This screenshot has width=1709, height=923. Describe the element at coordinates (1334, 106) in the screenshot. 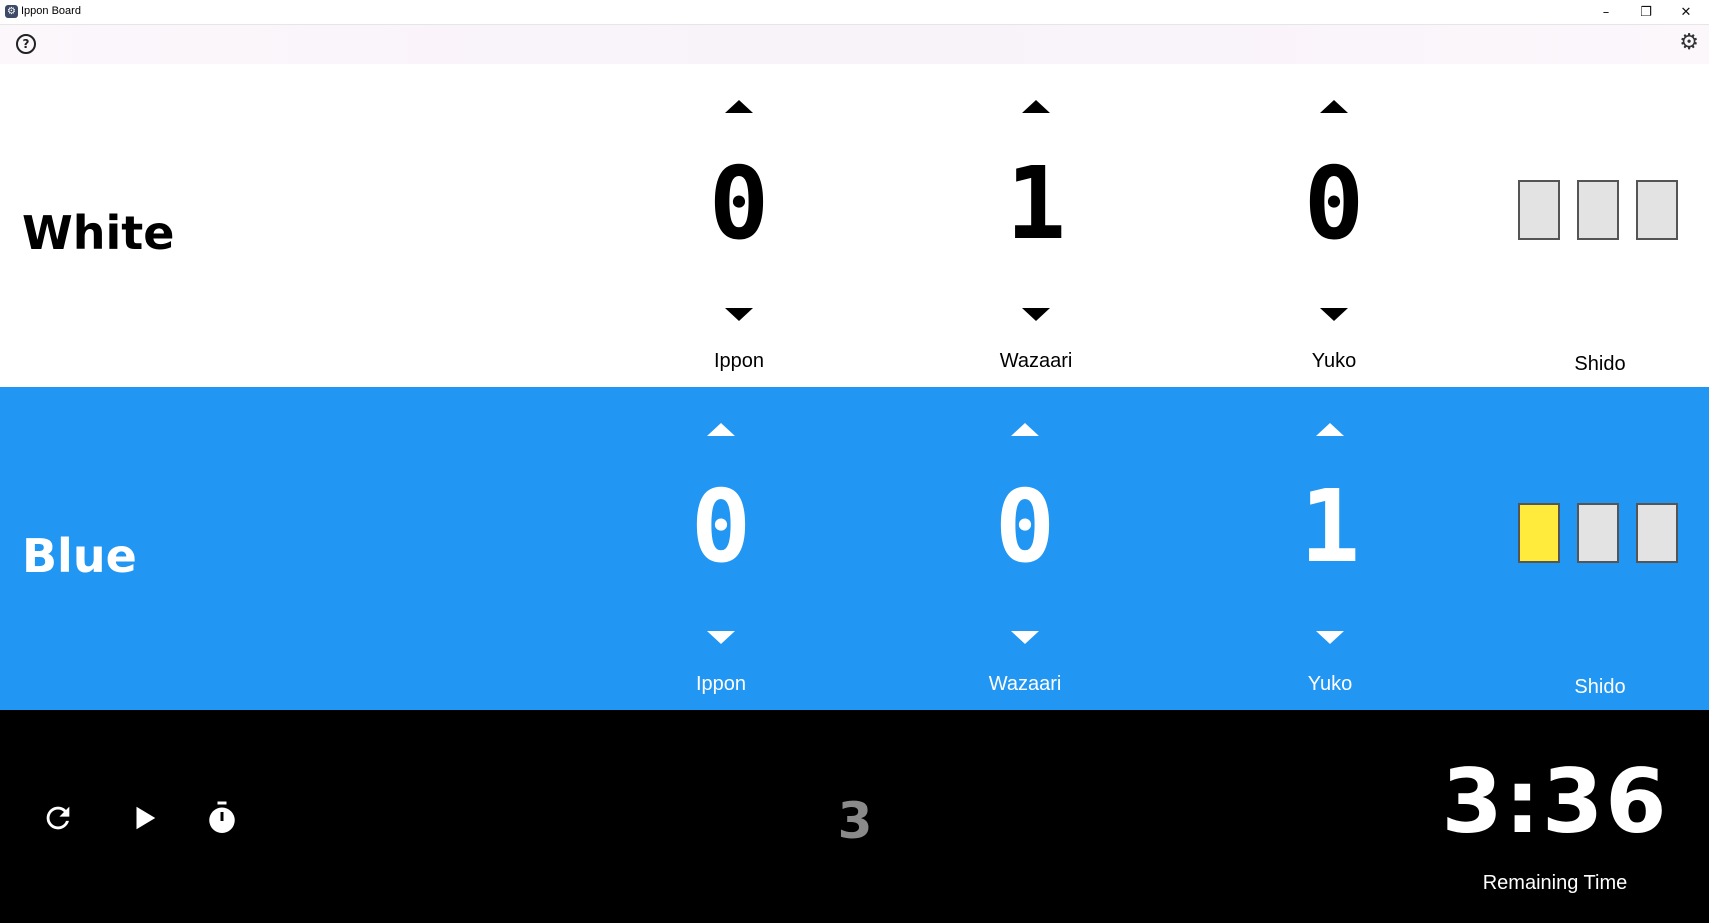

I see `white-yuko-increment-icon` at that location.